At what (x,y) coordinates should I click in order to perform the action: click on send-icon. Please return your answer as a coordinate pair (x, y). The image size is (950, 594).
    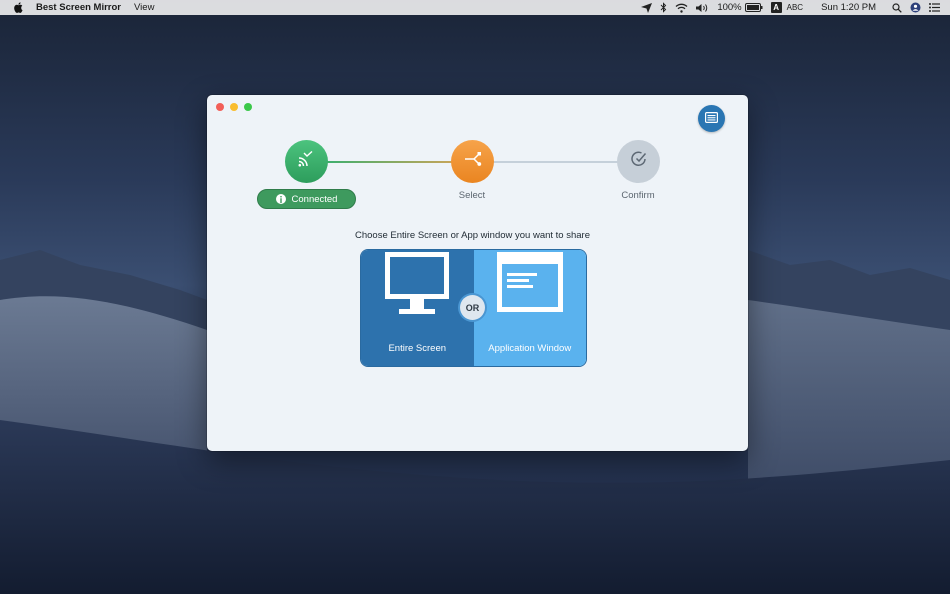
    Looking at the image, I should click on (647, 7).